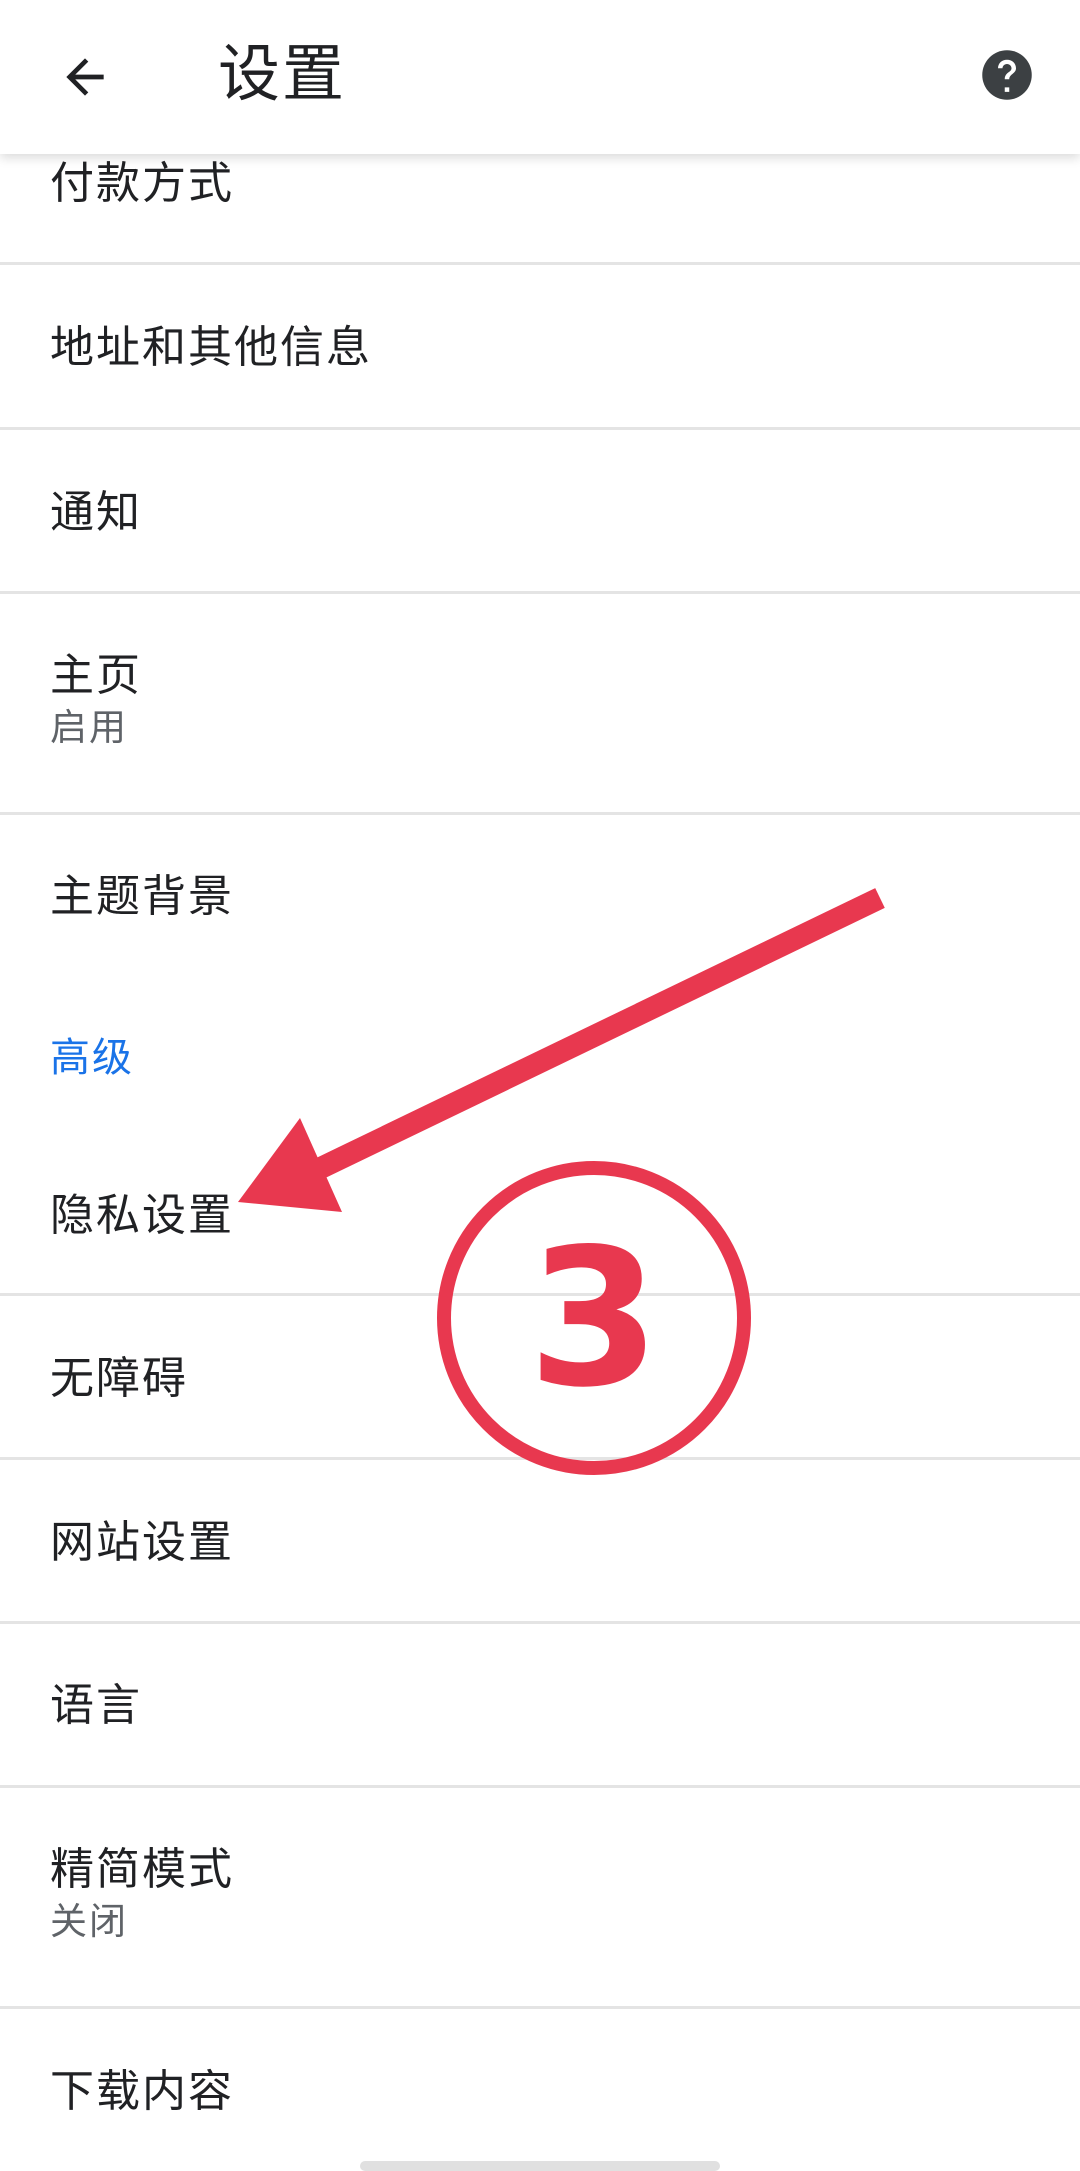 This screenshot has width=1080, height=2171. Describe the element at coordinates (92, 1058) in the screenshot. I see `section-header-advanced: 高级` at that location.